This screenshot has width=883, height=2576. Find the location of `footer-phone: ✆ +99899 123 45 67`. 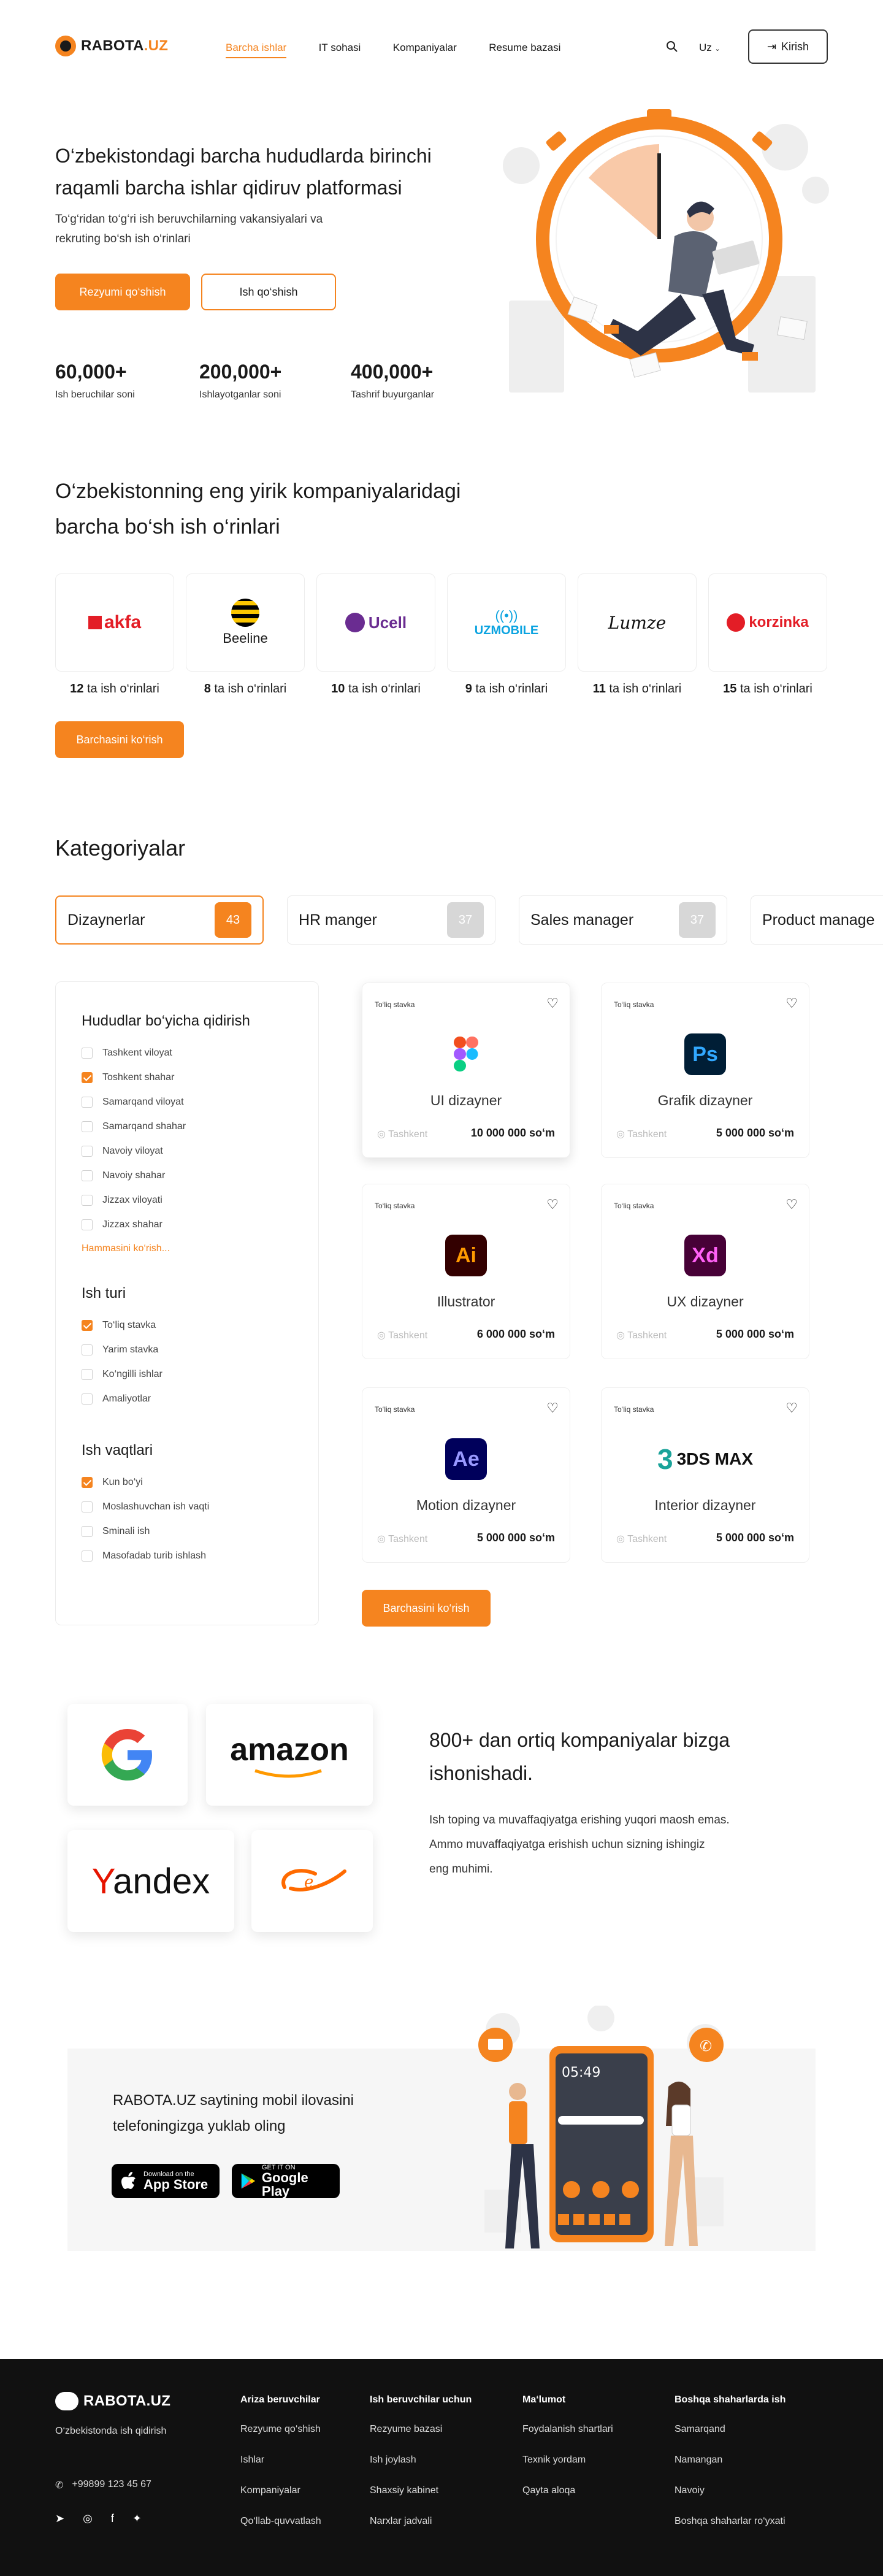

footer-phone: ✆ +99899 123 45 67 is located at coordinates (103, 2485).